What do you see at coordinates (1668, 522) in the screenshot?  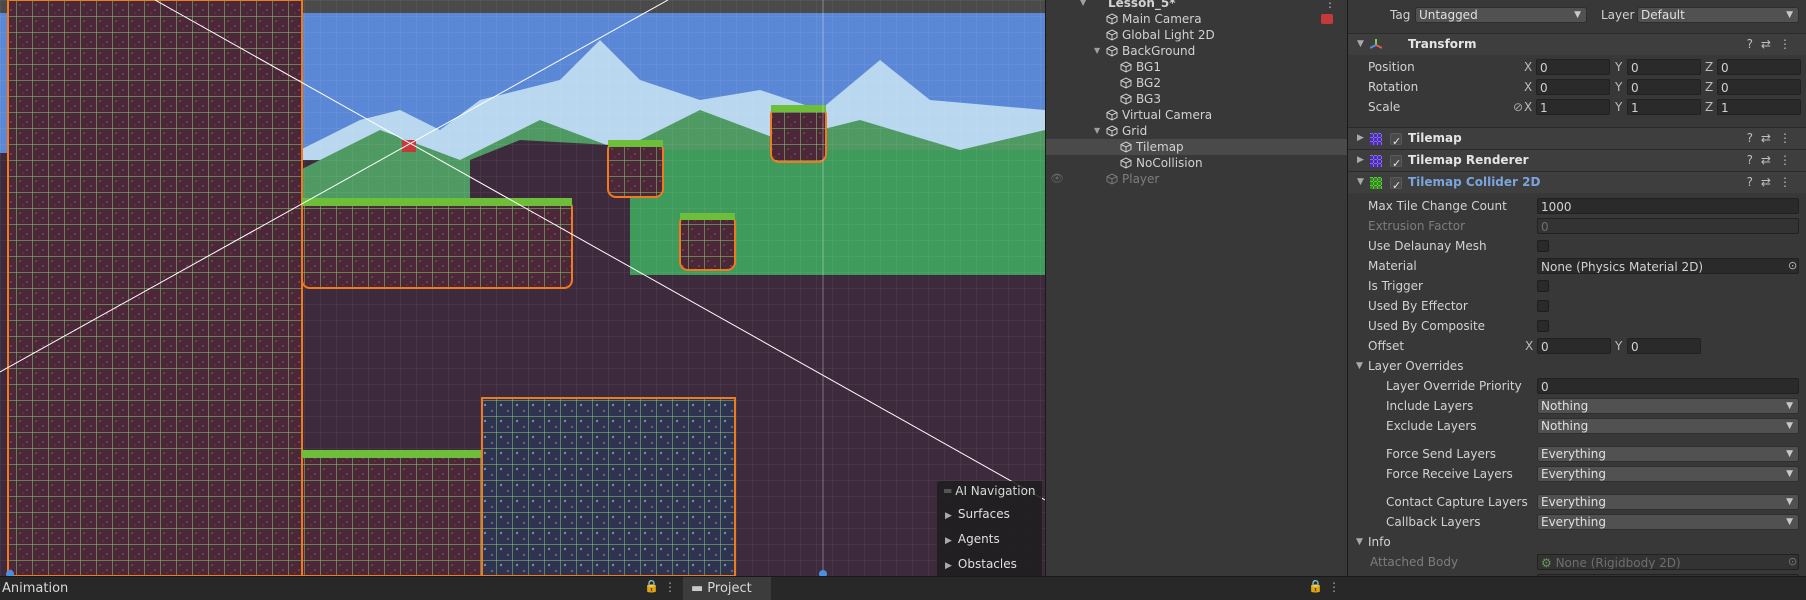 I see `callback-layers-dropdown: Everything ▼` at bounding box center [1668, 522].